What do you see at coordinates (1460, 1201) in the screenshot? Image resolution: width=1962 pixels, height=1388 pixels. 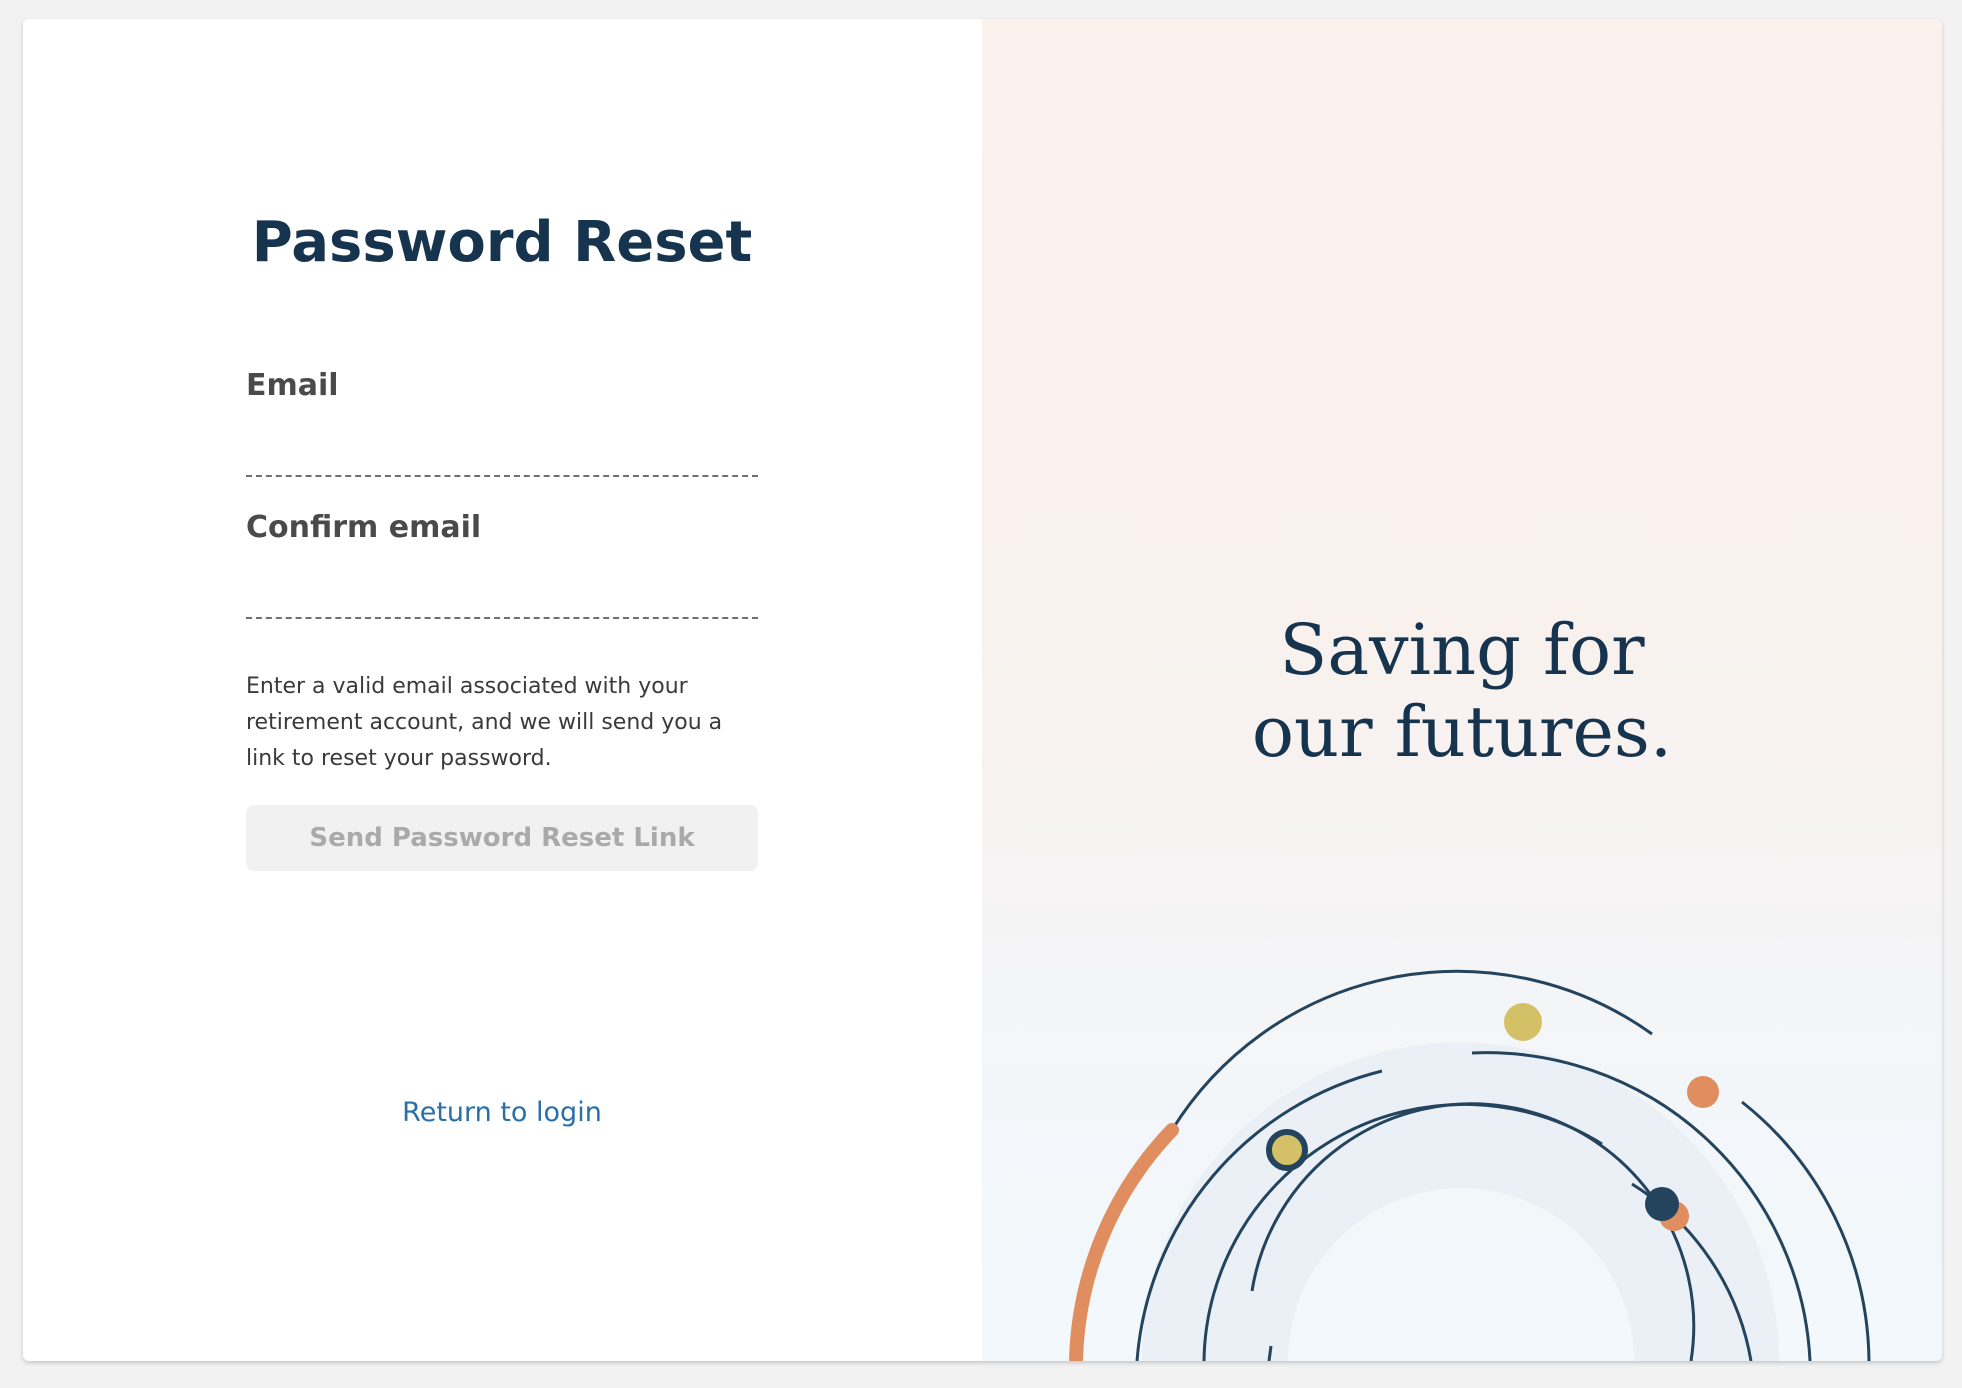 I see `orbit-band` at bounding box center [1460, 1201].